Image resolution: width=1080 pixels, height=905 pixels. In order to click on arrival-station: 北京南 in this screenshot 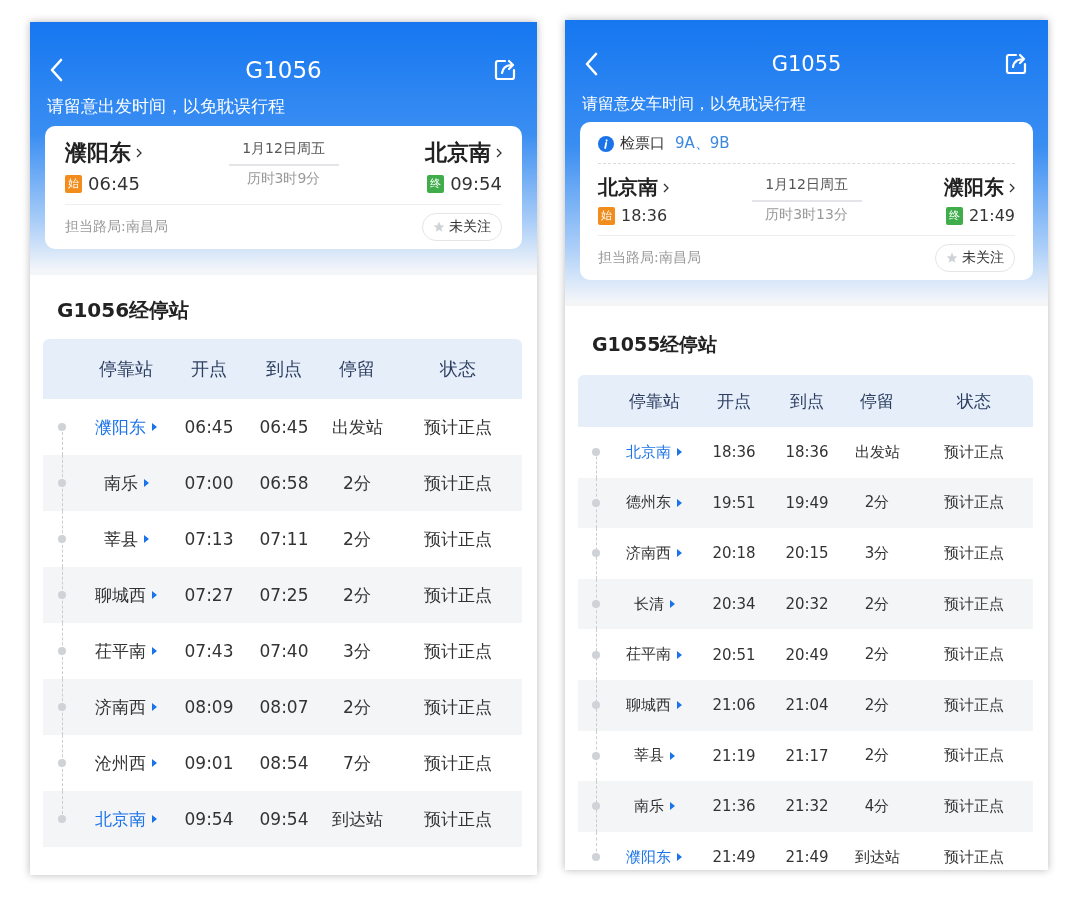, I will do `click(458, 153)`.